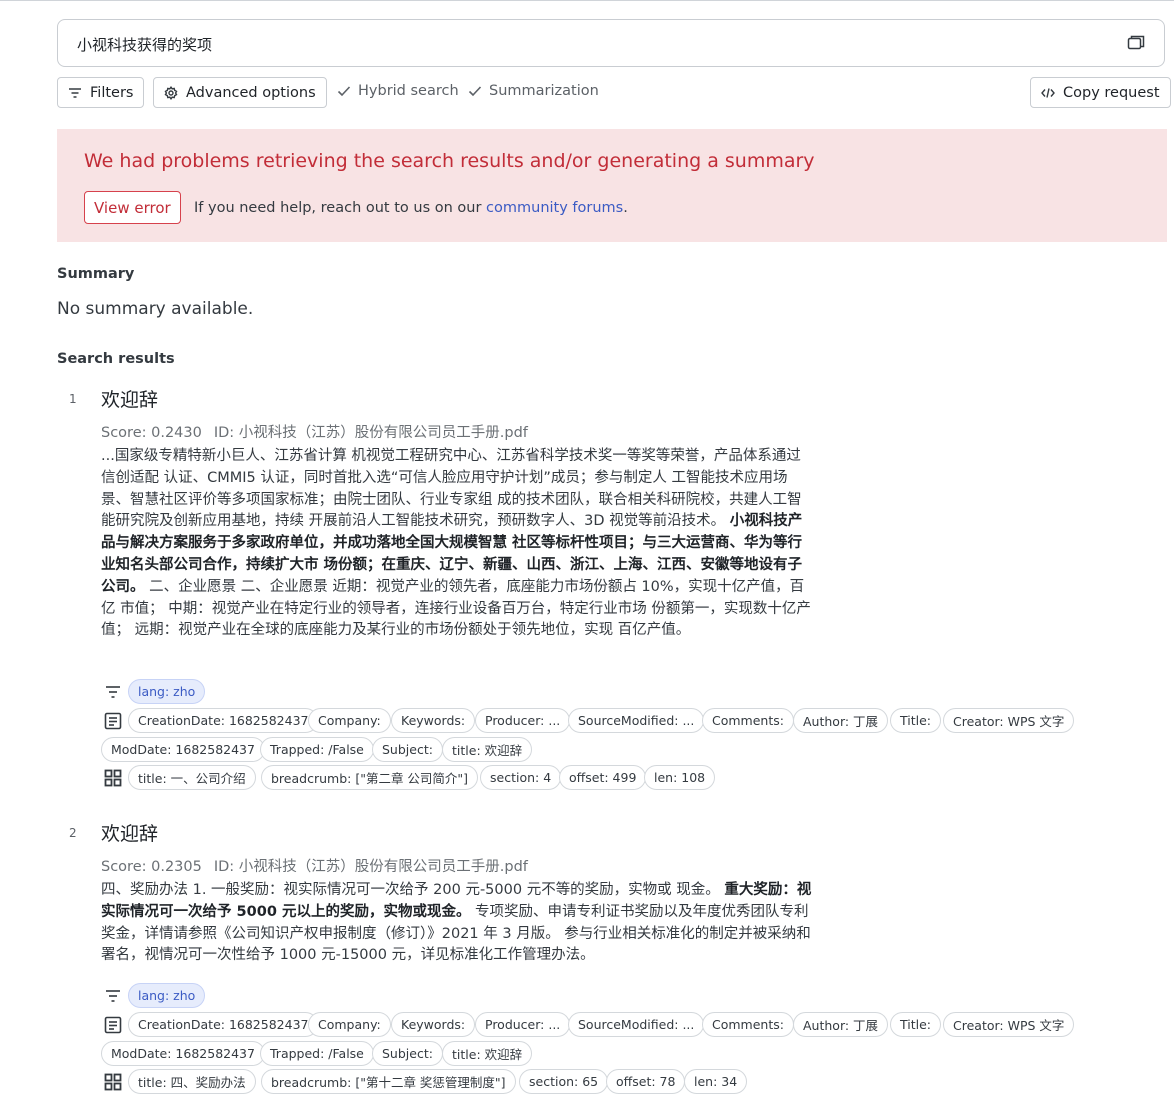 This screenshot has height=1105, width=1174. Describe the element at coordinates (192, 777) in the screenshot. I see `metadata-tag: title: 一、公司介绍` at that location.